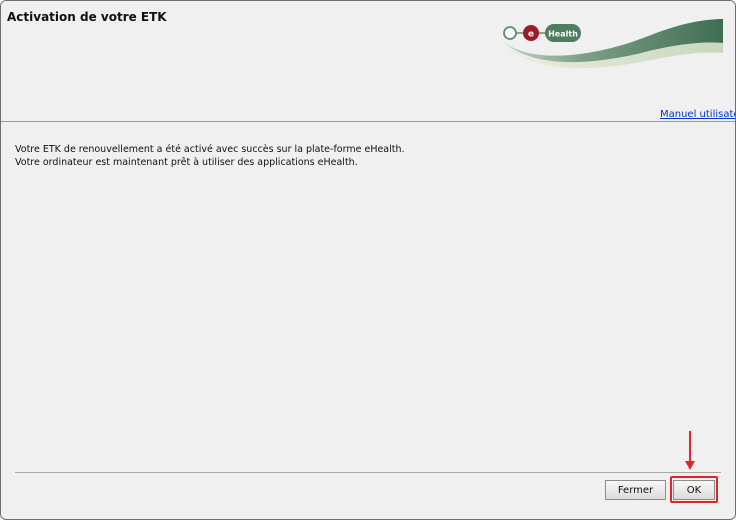 The image size is (736, 520). I want to click on ehealth-logo: e Health, so click(613, 44).